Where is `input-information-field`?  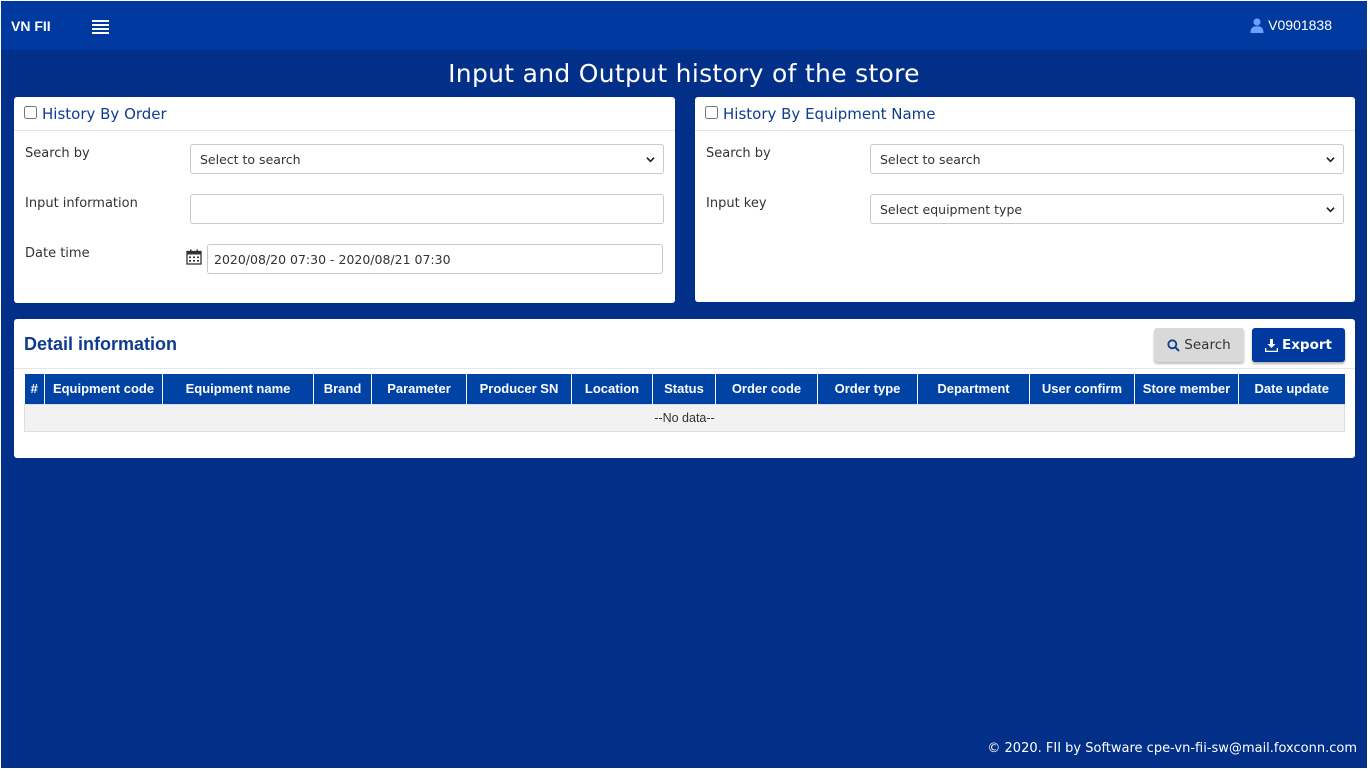
input-information-field is located at coordinates (427, 209).